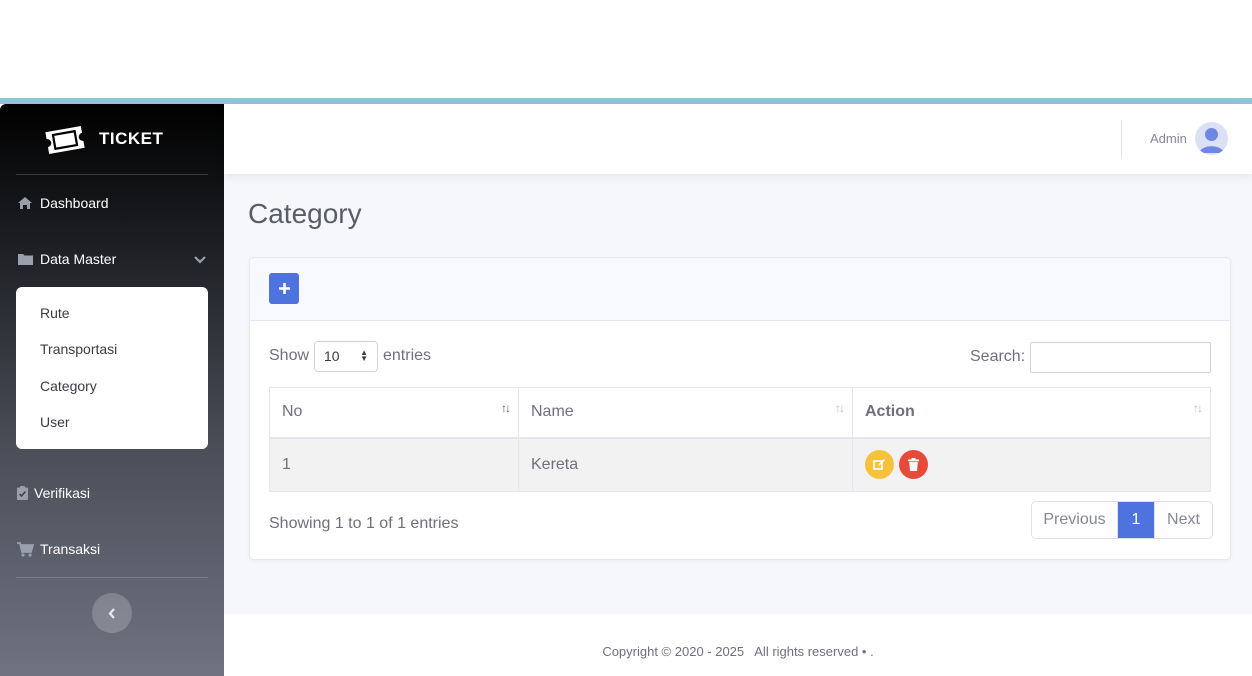  I want to click on brand-name: TICKET, so click(131, 138).